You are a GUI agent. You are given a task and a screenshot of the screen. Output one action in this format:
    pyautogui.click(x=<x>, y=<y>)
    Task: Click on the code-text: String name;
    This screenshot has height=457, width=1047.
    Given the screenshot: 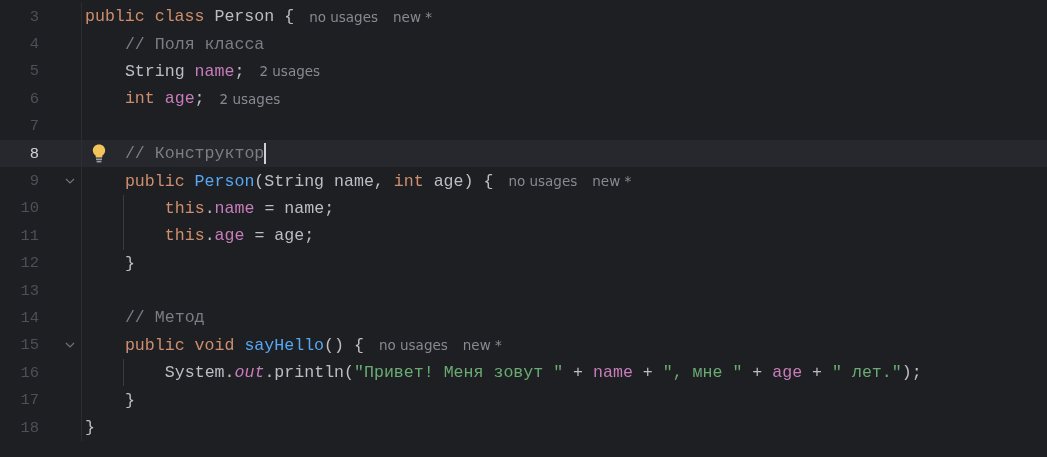 What is the action you would take?
    pyautogui.click(x=184, y=71)
    